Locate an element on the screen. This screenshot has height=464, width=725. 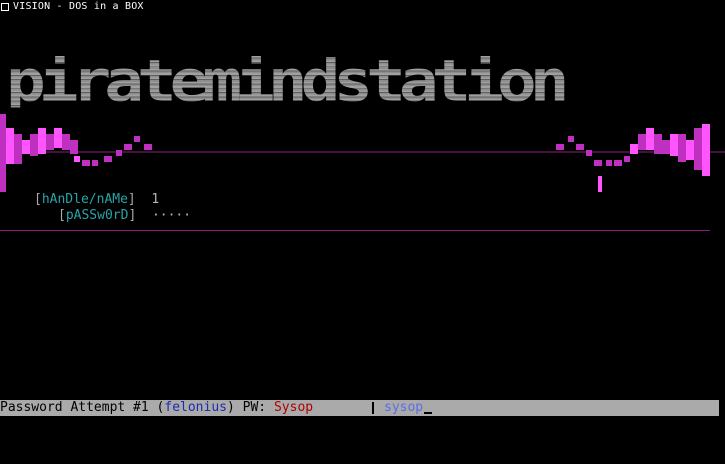
login-form: [hAnDle/nAMe] 1 [pASSw0rD] ····· is located at coordinates (362, 209).